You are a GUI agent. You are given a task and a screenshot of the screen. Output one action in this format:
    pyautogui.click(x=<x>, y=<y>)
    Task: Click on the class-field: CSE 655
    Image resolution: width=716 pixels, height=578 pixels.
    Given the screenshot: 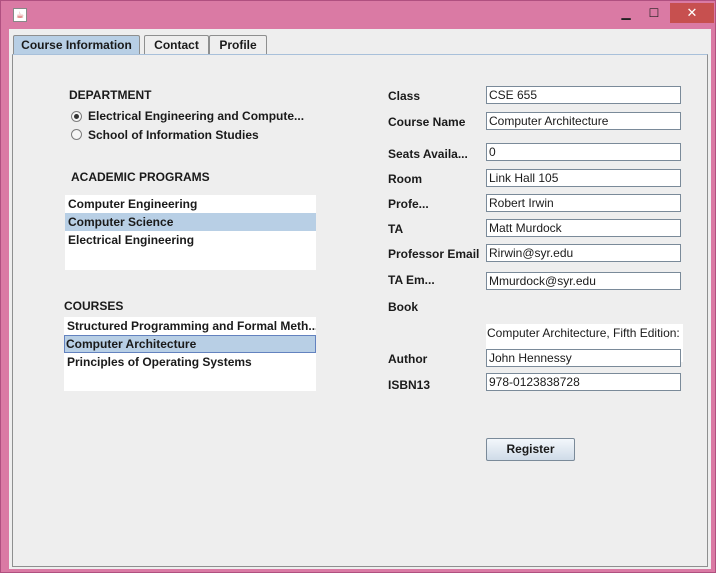 What is the action you would take?
    pyautogui.click(x=583, y=95)
    